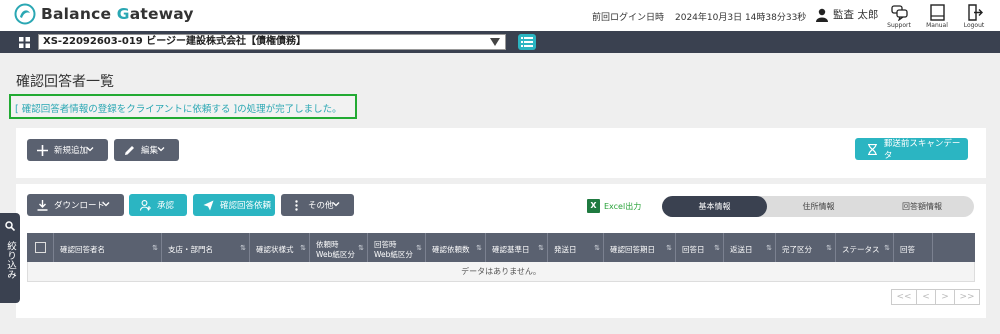  I want to click on column-header: 回答, so click(913, 247).